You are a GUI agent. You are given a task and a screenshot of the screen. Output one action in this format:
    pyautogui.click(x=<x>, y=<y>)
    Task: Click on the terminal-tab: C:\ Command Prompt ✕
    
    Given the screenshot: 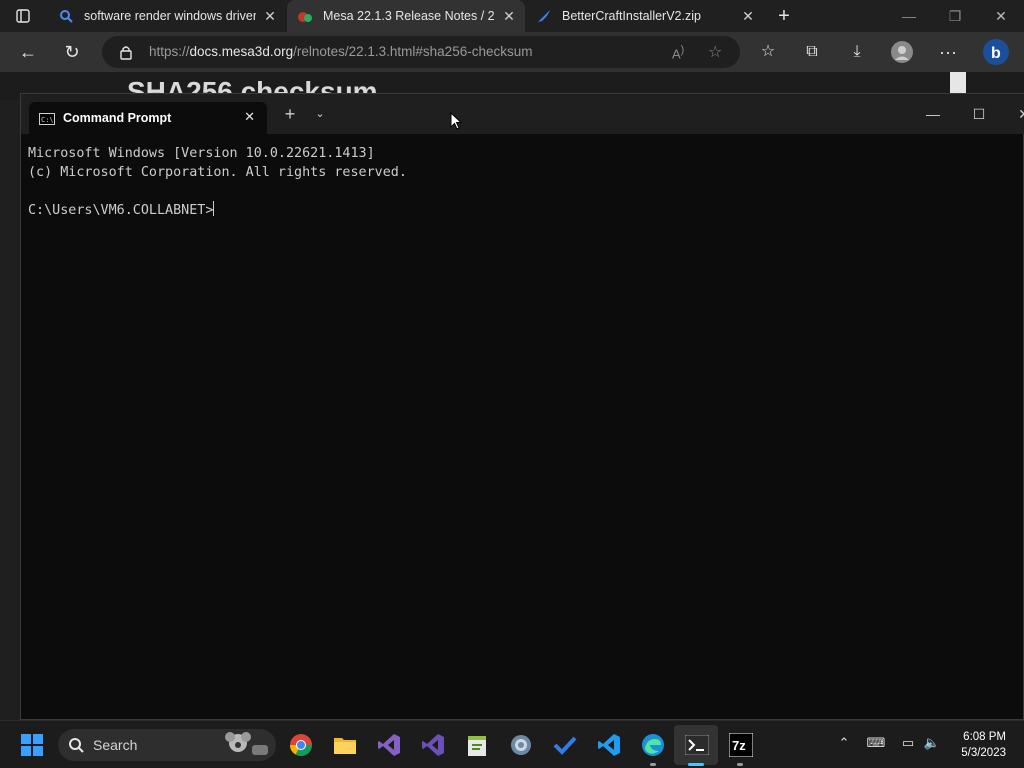 What is the action you would take?
    pyautogui.click(x=148, y=118)
    